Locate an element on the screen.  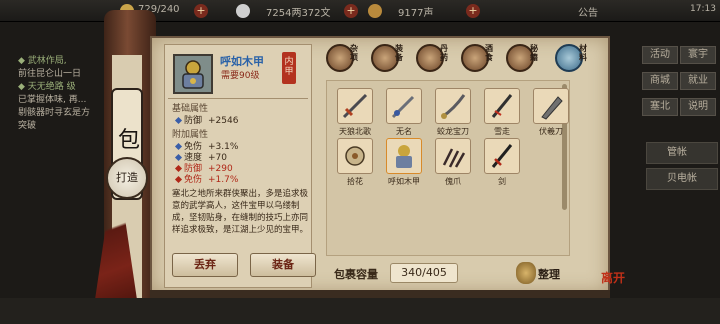
quest-line: 前往昆仑山一日 is located at coordinates (50, 74).